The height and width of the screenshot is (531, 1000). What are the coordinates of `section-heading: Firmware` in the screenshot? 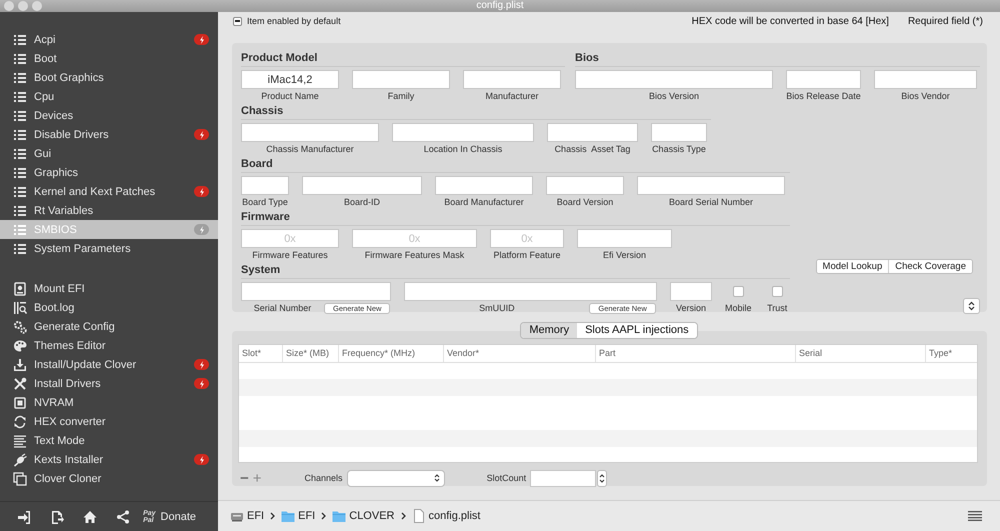 It's located at (265, 217).